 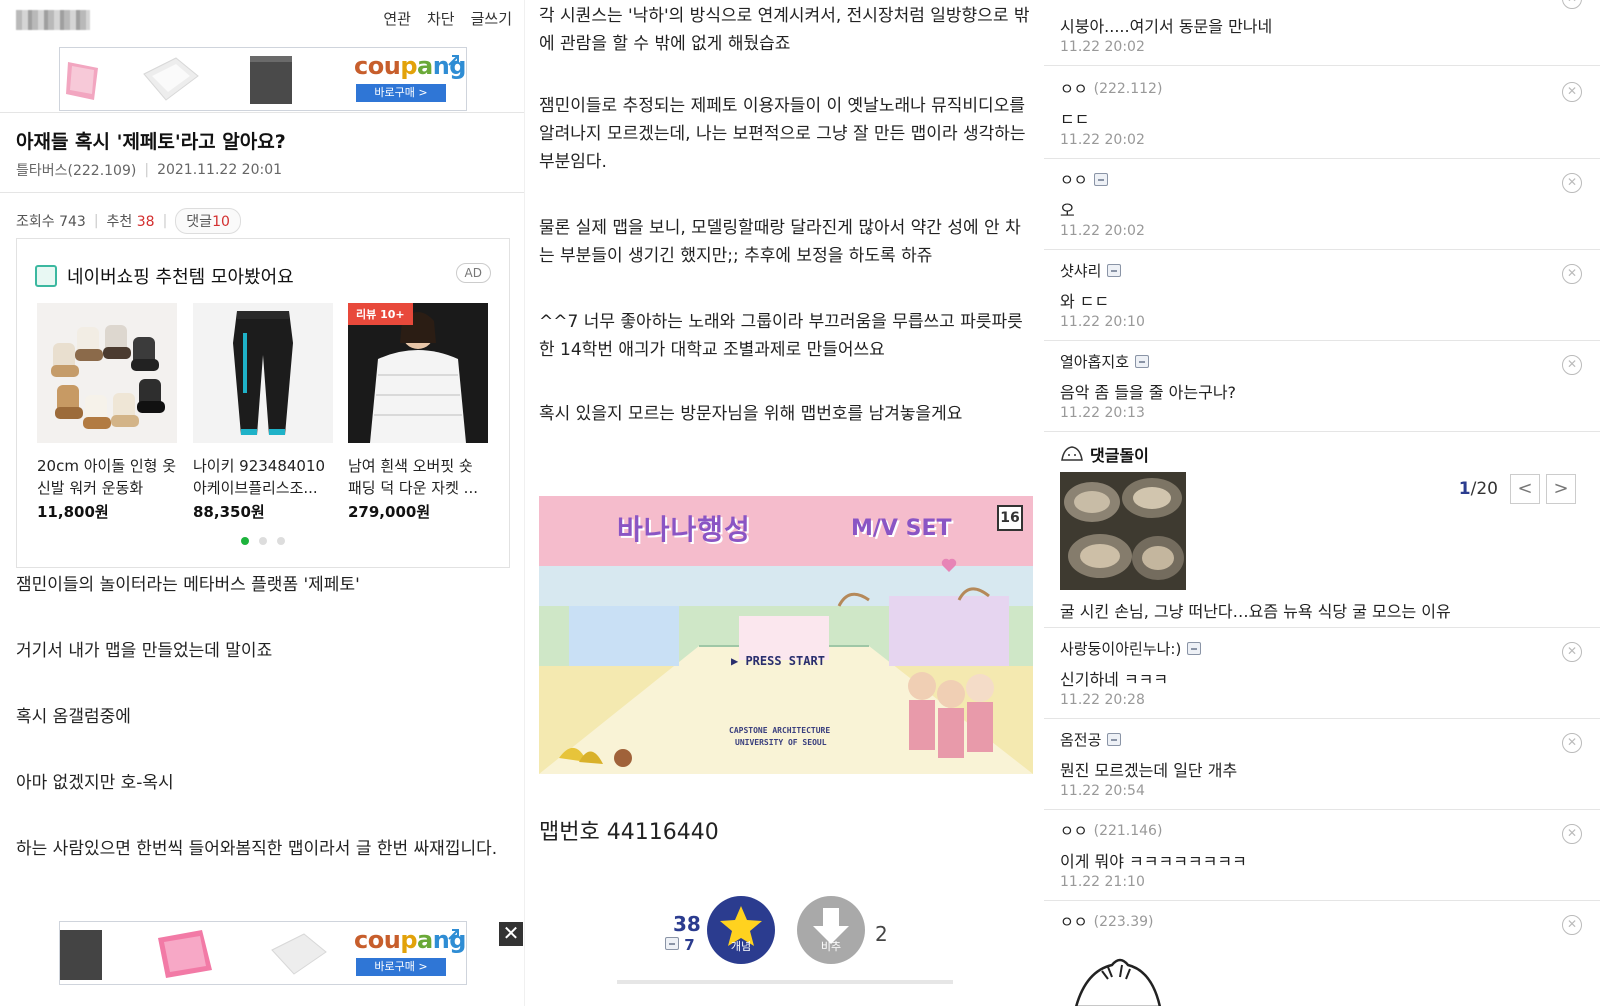 I want to click on body-paragraph: 하는 사람있으면 한번씩 들어와봄직한 맵이라서 글 한번 싸재낍니다., so click(x=257, y=849).